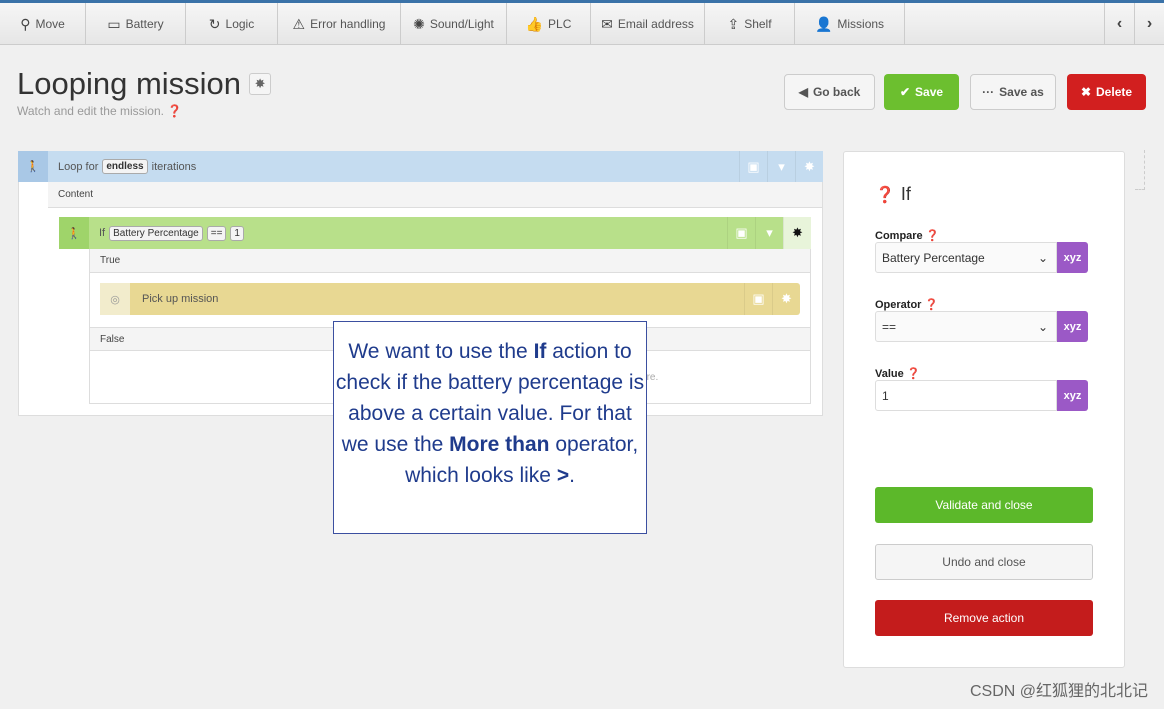  I want to click on loop-count-chip: endless, so click(125, 166).